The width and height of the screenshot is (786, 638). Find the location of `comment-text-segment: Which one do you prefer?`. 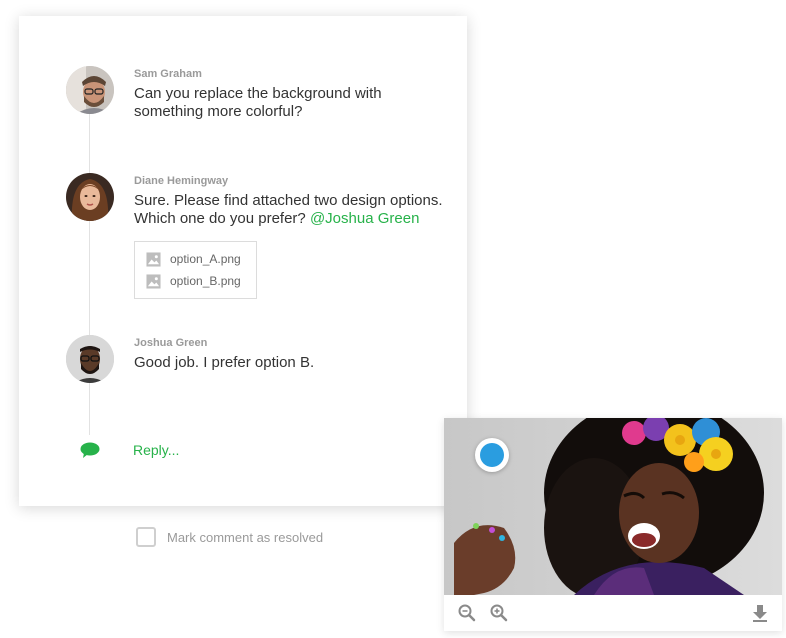

comment-text-segment: Which one do you prefer? is located at coordinates (220, 218).